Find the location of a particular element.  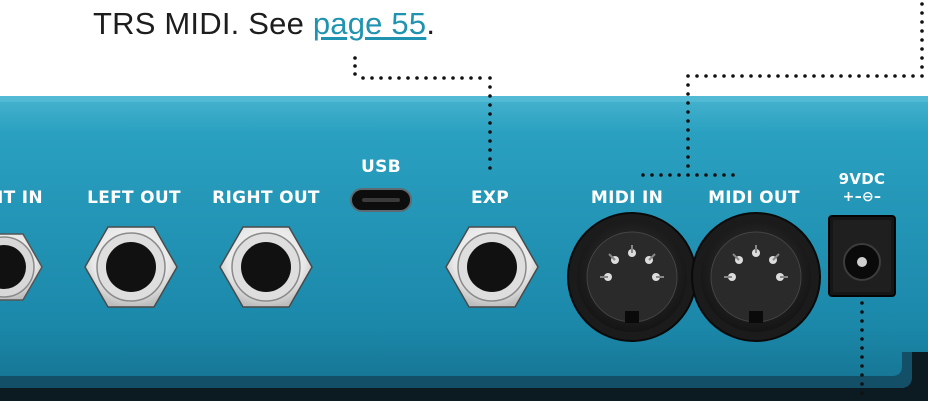

label-right-in: HT IN is located at coordinates (21, 198).